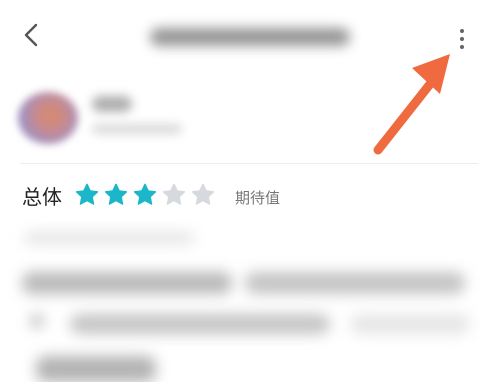 The height and width of the screenshot is (382, 500). I want to click on star-rating, so click(145, 195).